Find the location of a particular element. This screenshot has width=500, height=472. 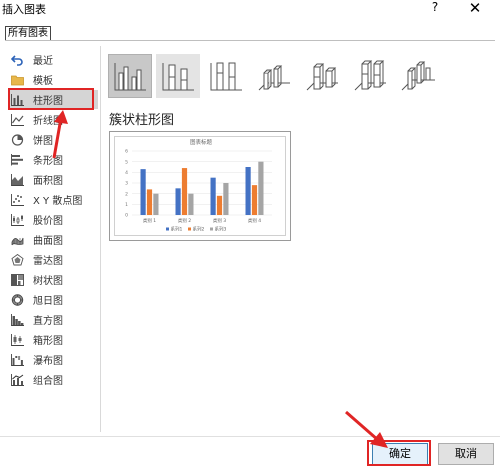

sidebar-item-sunburst: 旭日图 is located at coordinates (54, 299).